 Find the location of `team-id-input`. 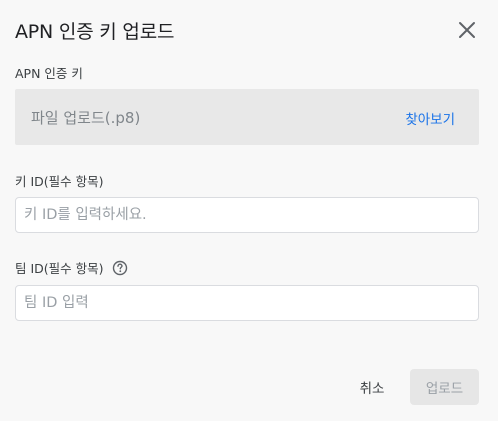

team-id-input is located at coordinates (247, 303).